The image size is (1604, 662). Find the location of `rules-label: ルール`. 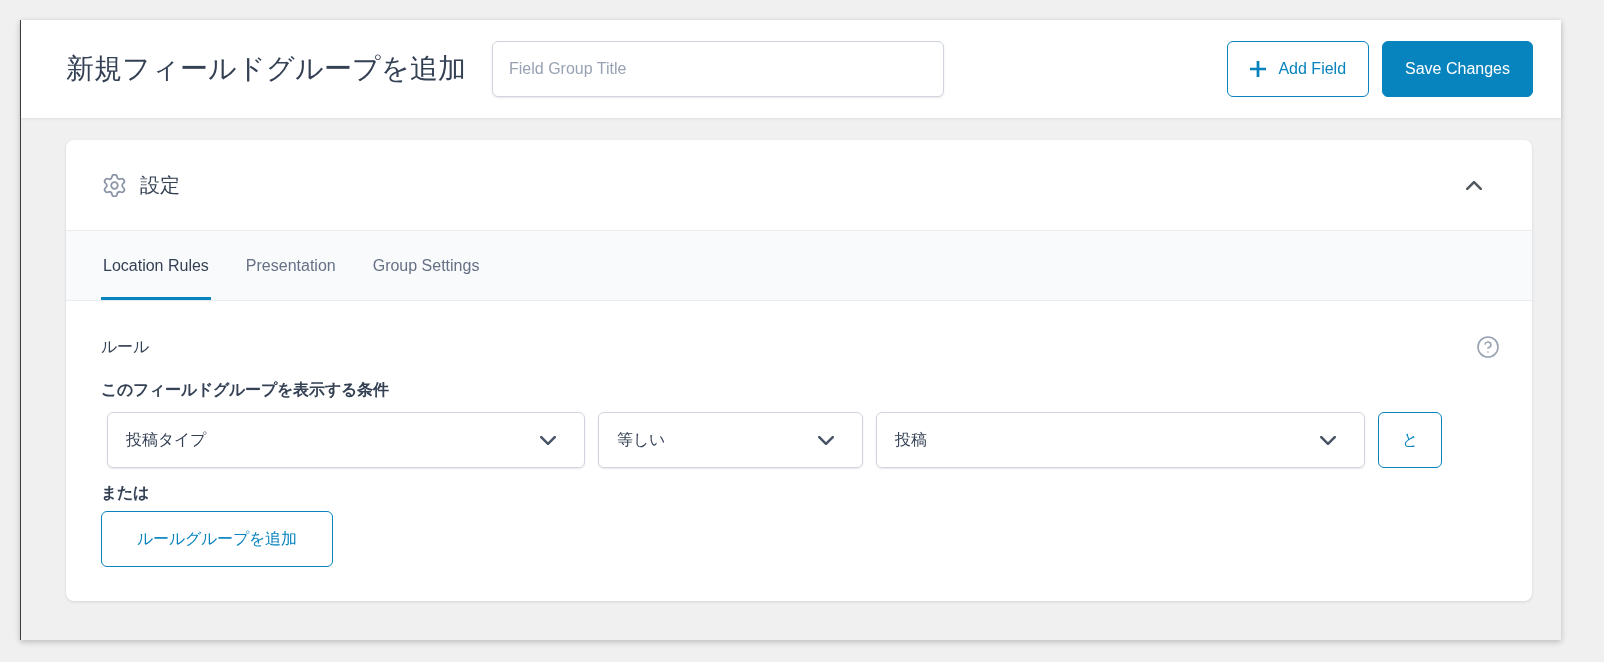

rules-label: ルール is located at coordinates (125, 346).